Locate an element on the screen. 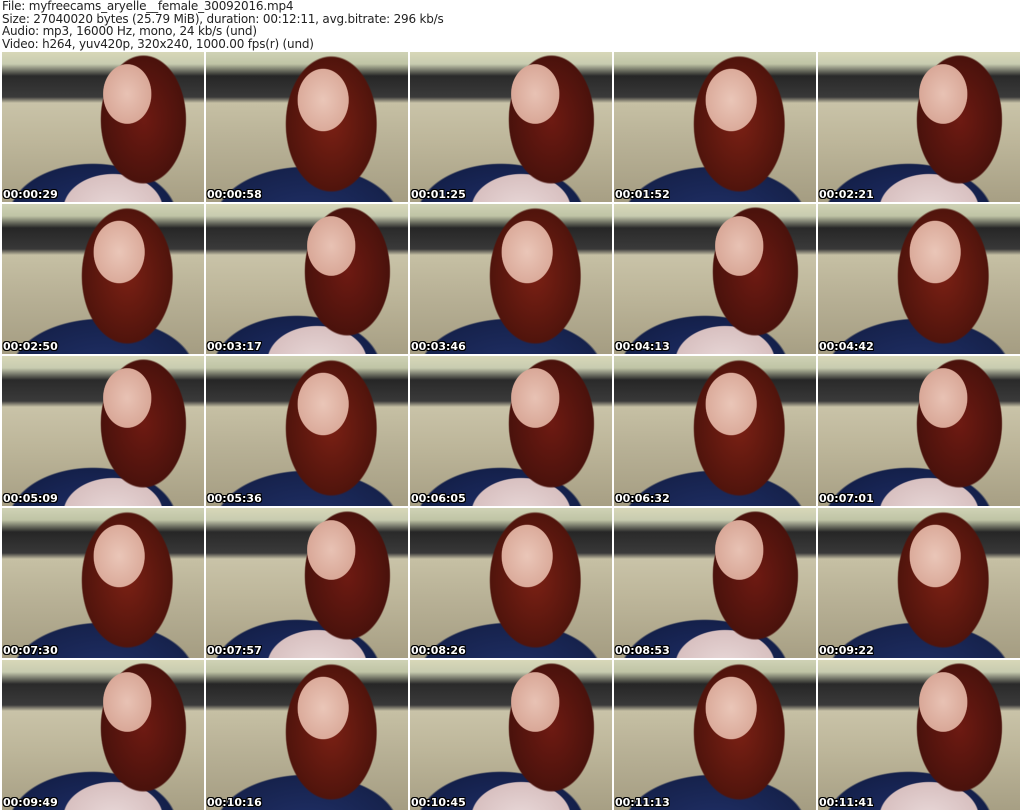  video-thumbnail: 00:03:17 is located at coordinates (307, 279).